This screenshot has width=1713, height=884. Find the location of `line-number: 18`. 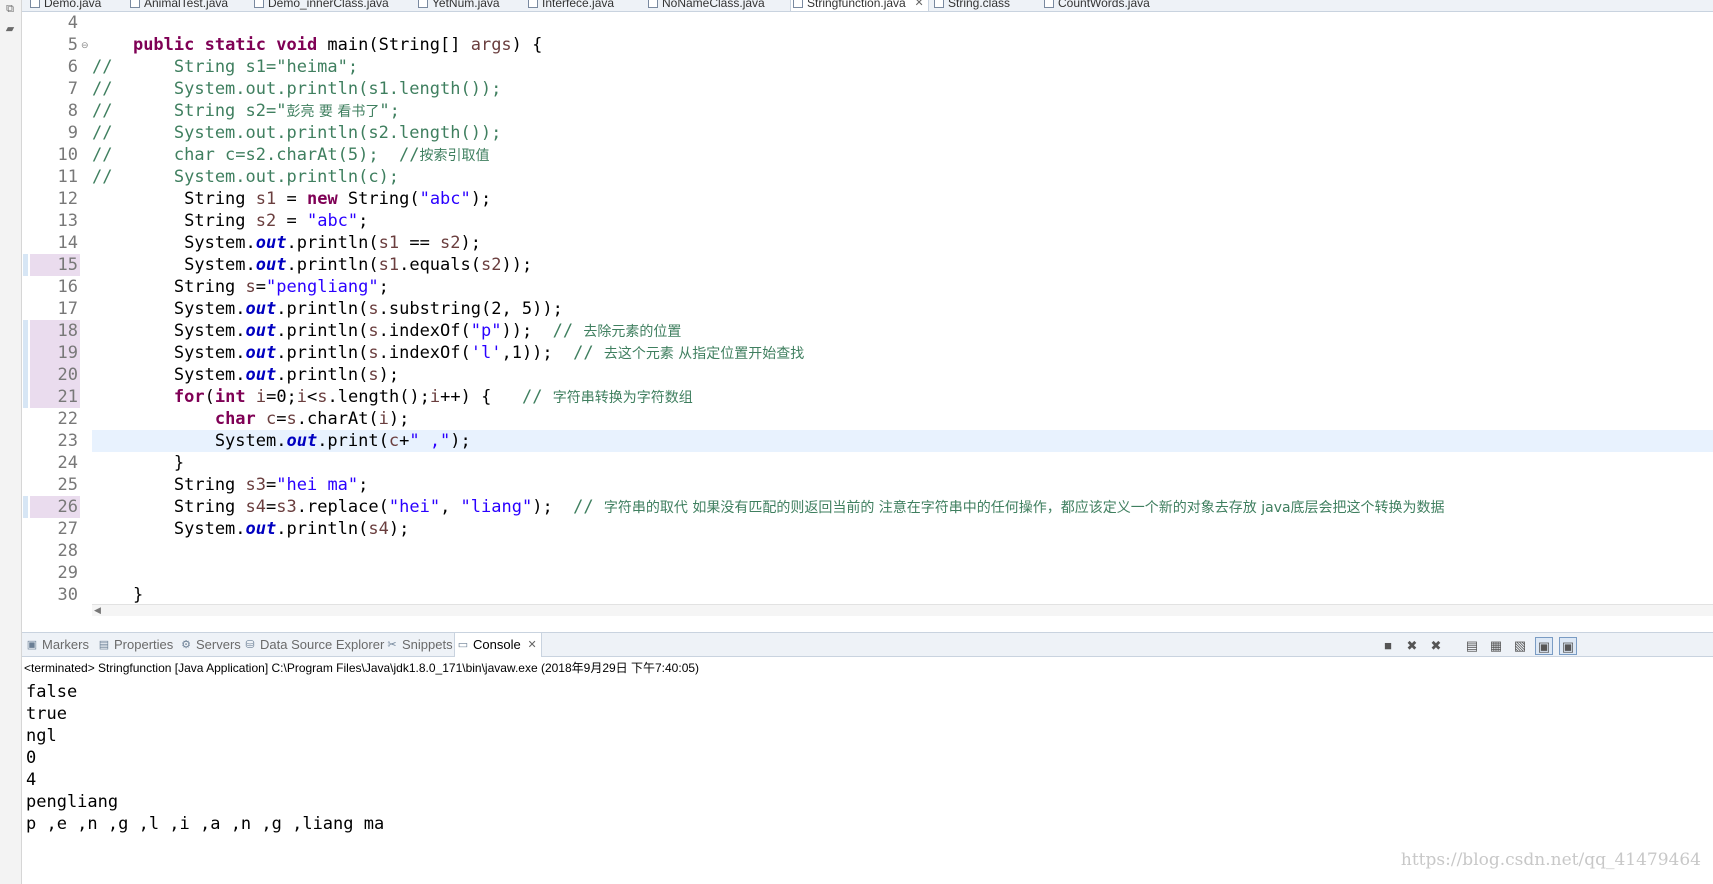

line-number: 18 is located at coordinates (55, 331).